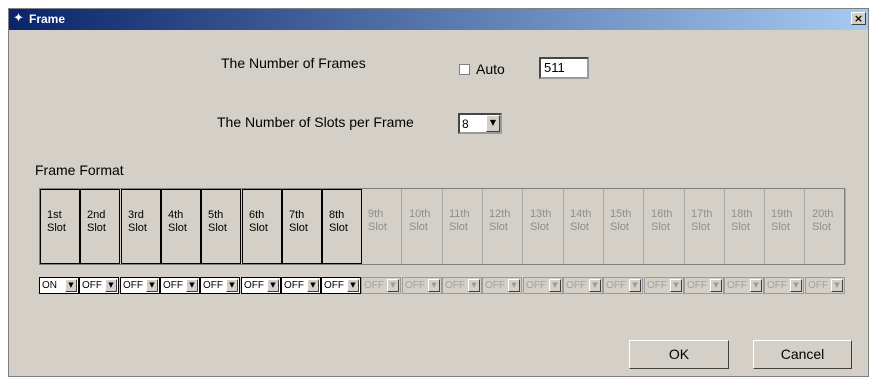  Describe the element at coordinates (705, 226) in the screenshot. I see `slot-header-17: 17th Slot` at that location.